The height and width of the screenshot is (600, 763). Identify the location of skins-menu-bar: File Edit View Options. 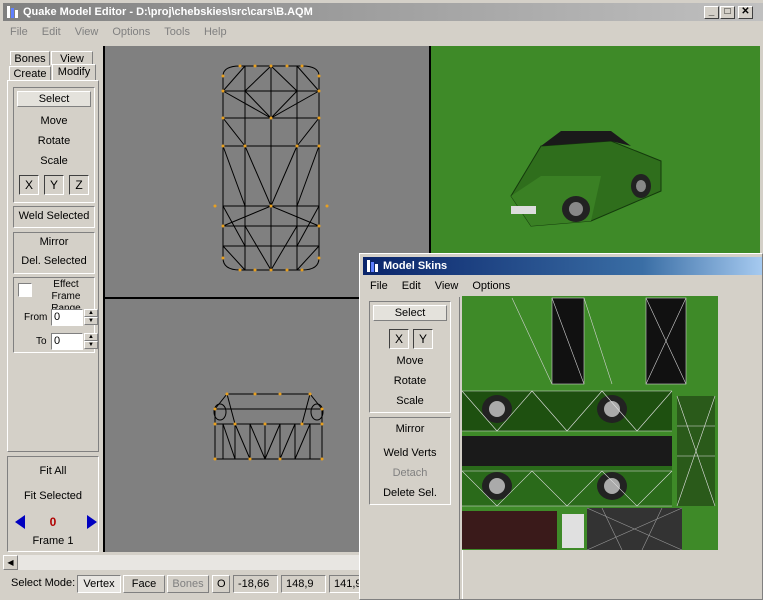
(562, 286).